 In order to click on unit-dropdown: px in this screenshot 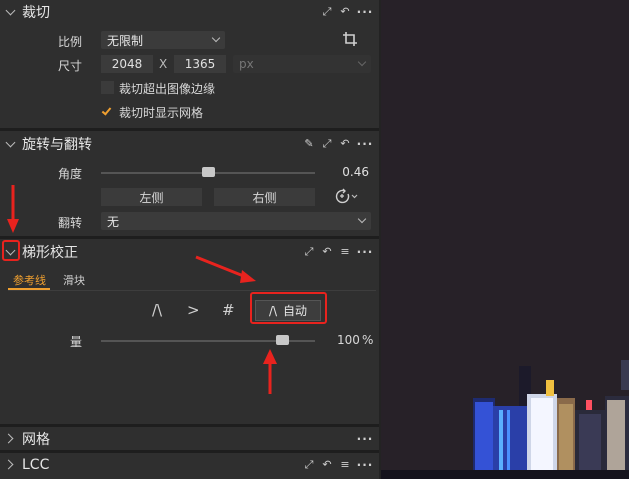, I will do `click(302, 64)`.